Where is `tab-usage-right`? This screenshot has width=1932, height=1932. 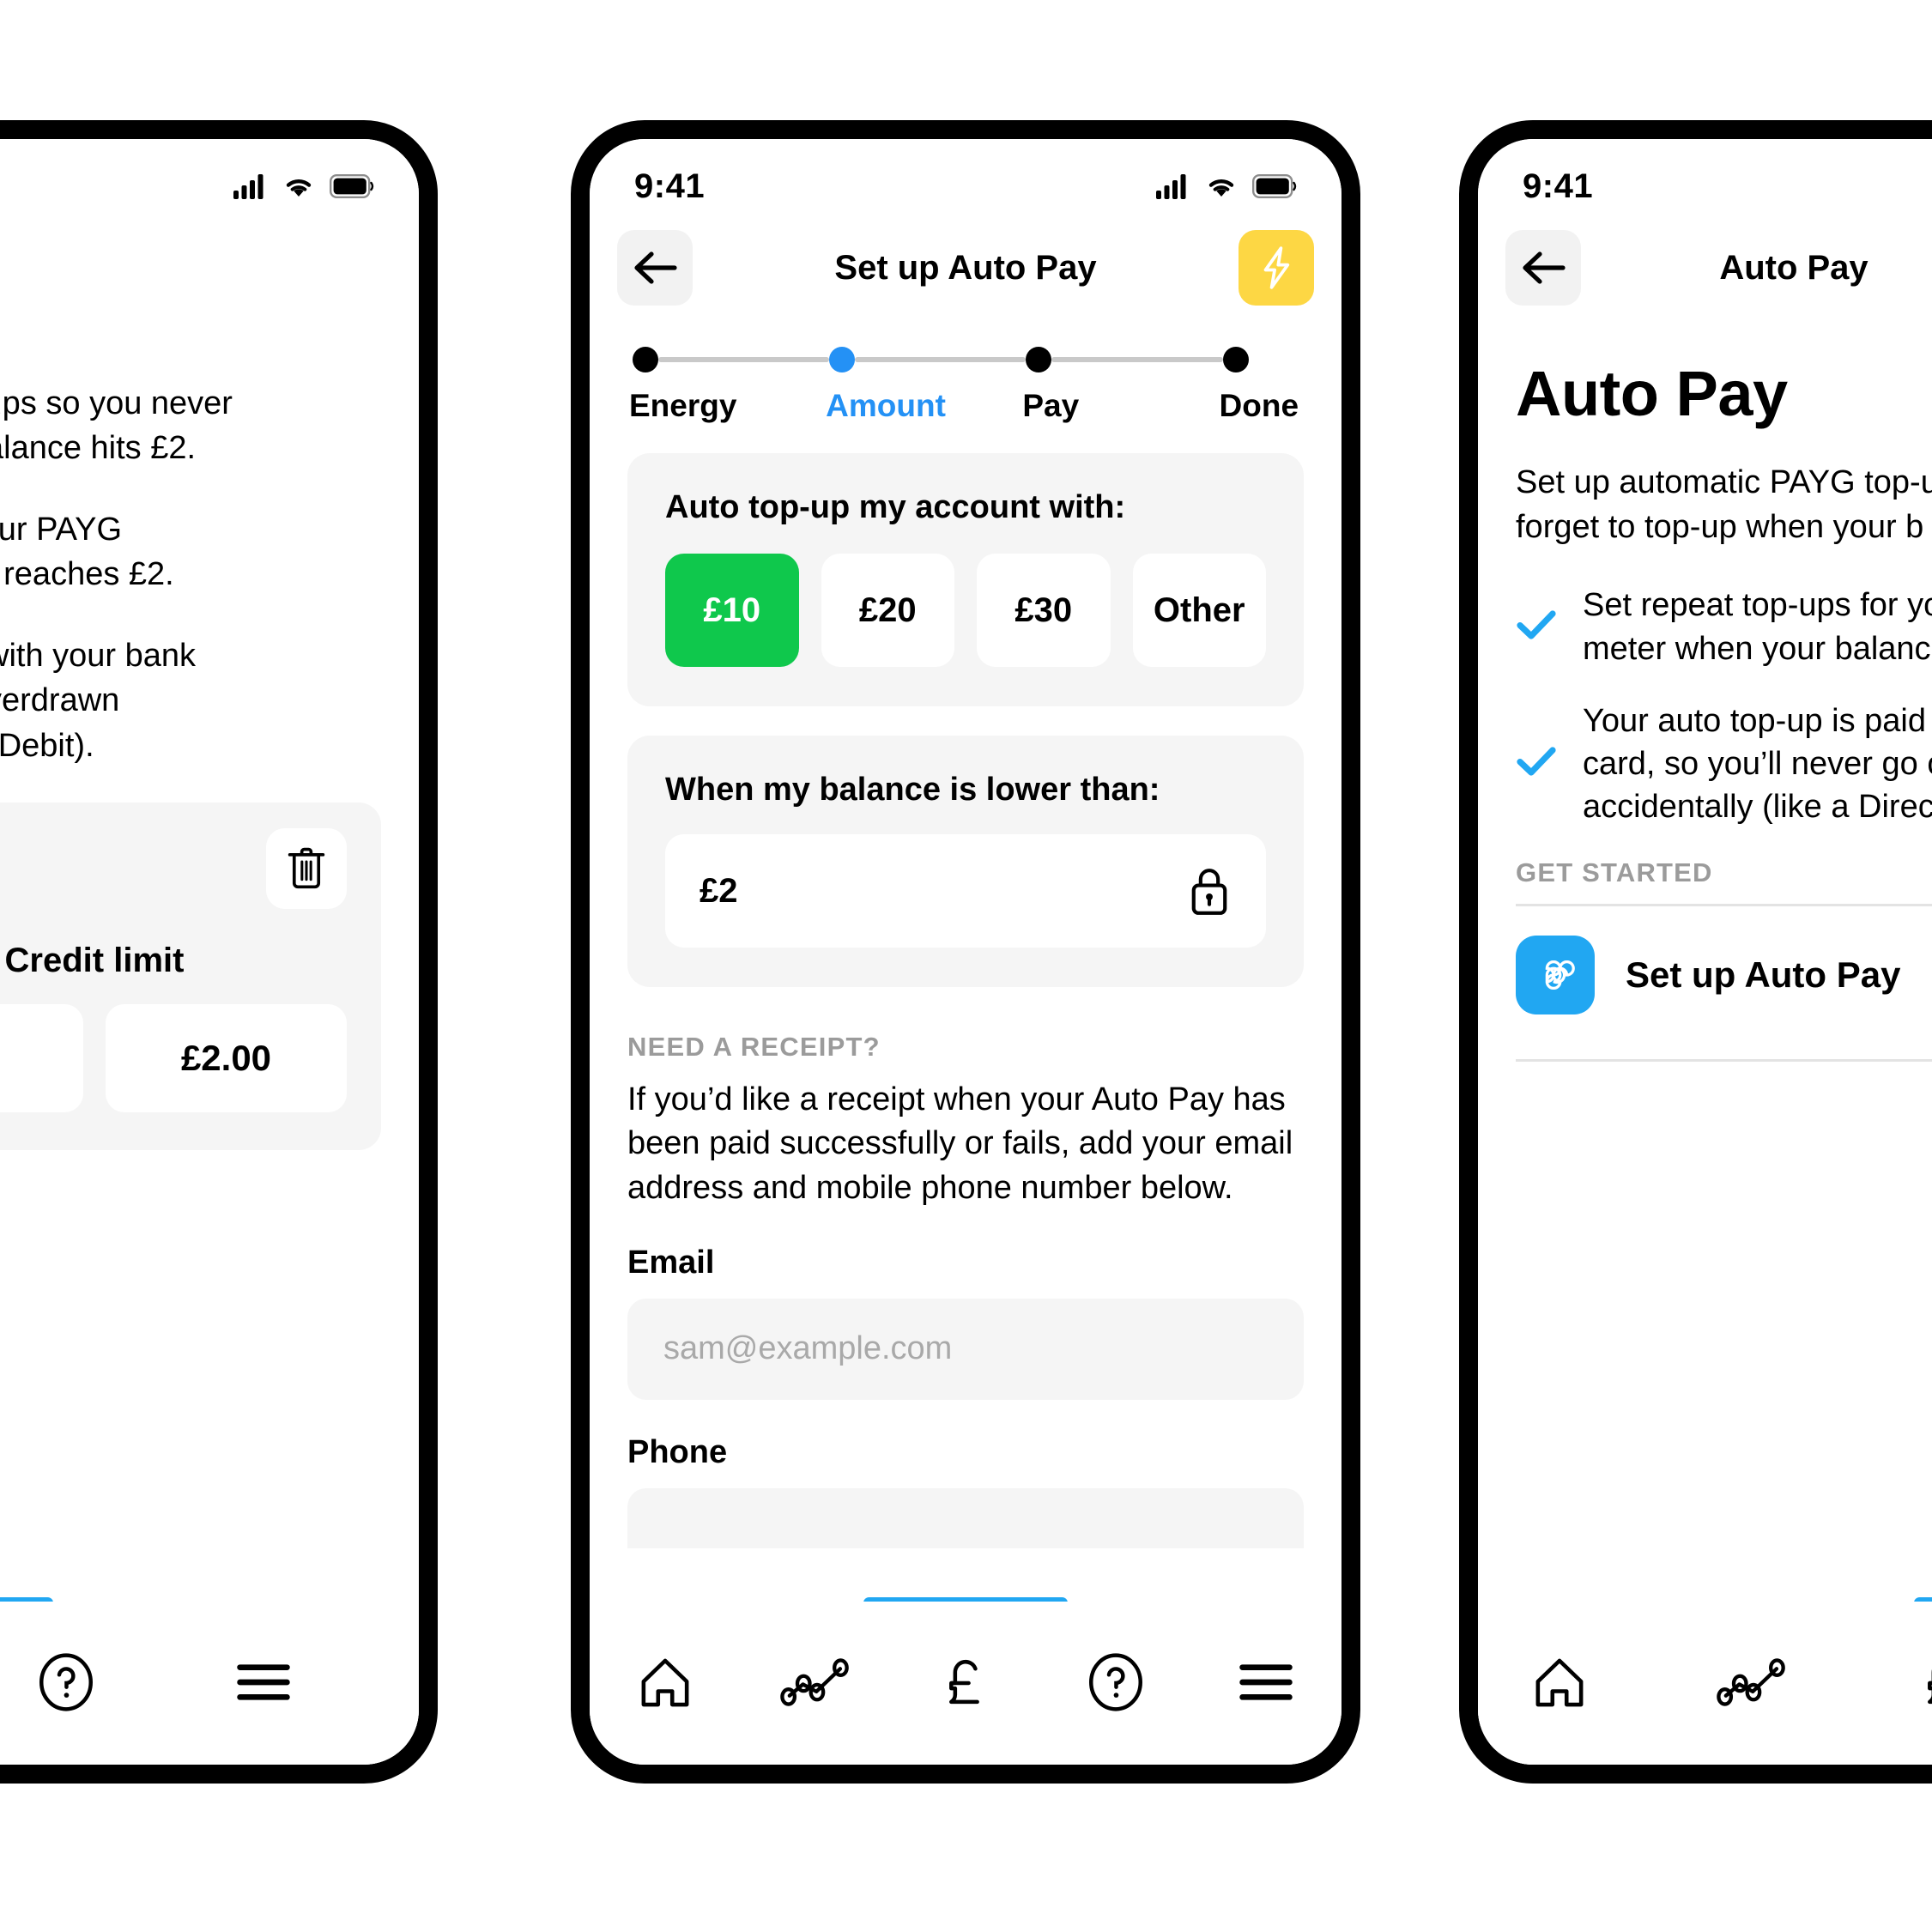
tab-usage-right is located at coordinates (1752, 1682).